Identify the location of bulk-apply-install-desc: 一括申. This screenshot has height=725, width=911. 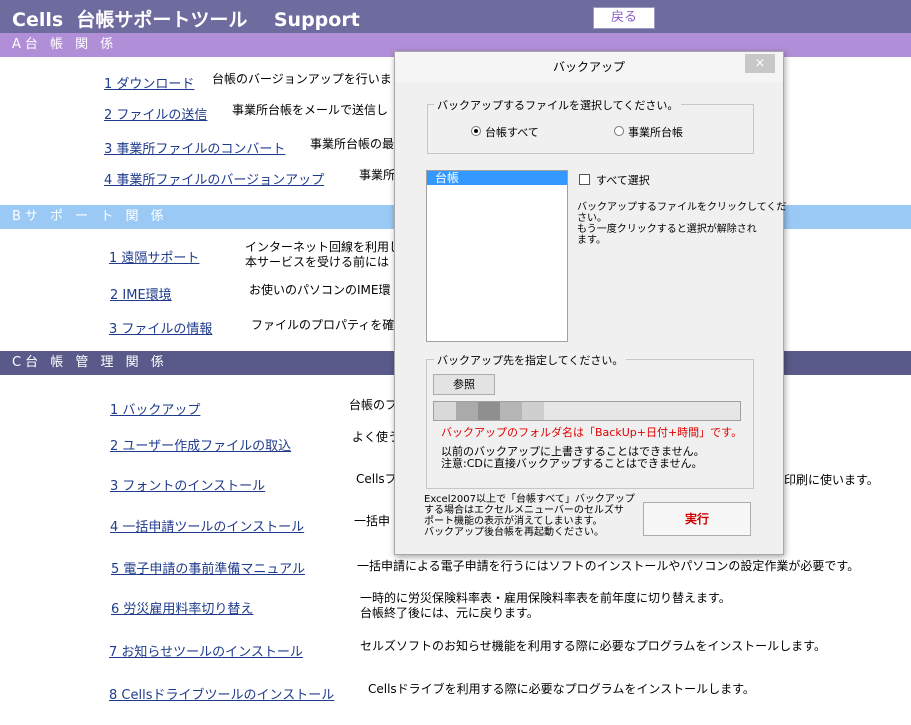
(372, 521).